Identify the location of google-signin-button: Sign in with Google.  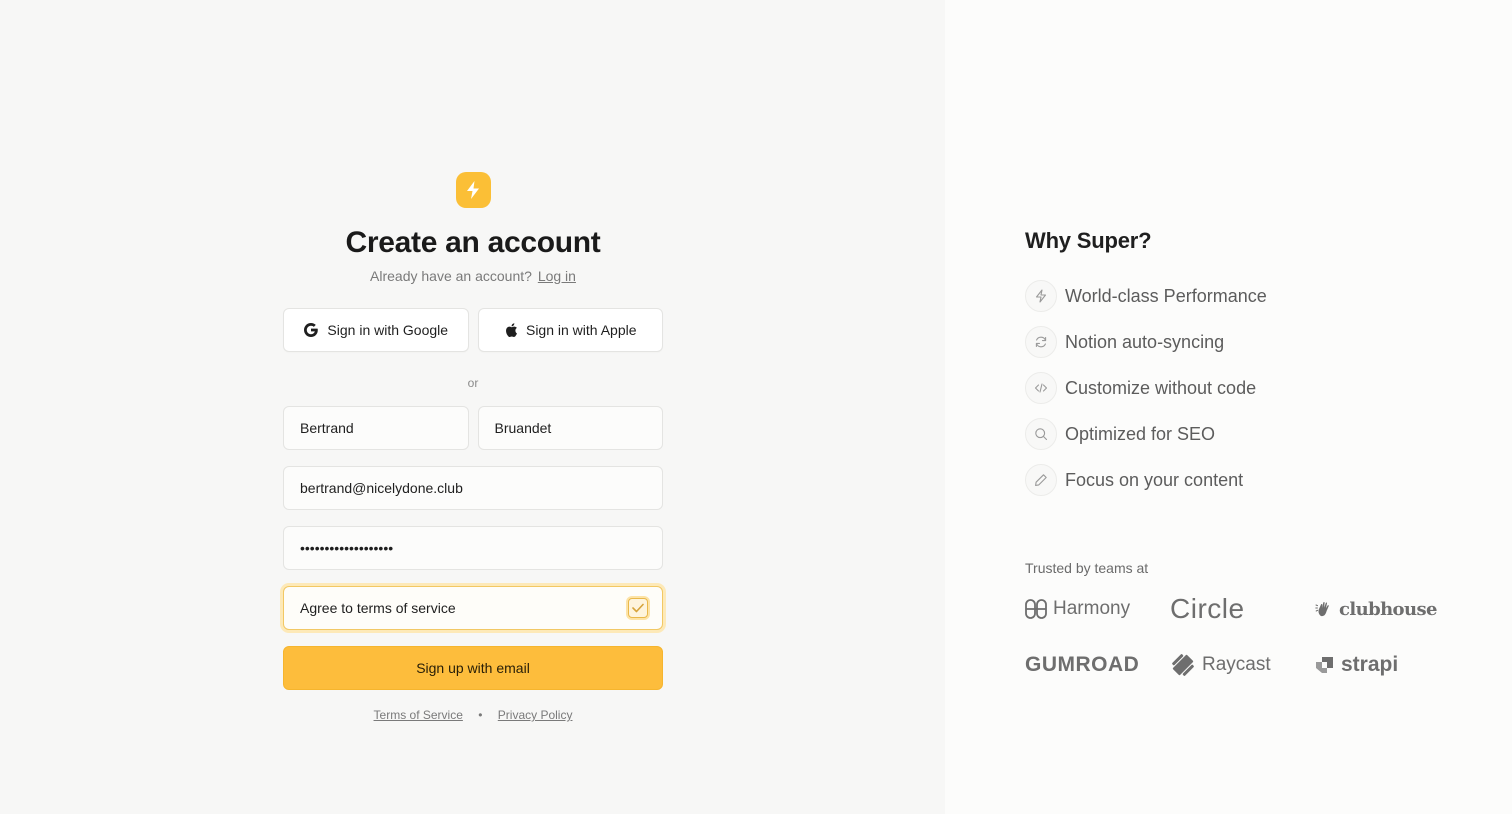
(376, 330).